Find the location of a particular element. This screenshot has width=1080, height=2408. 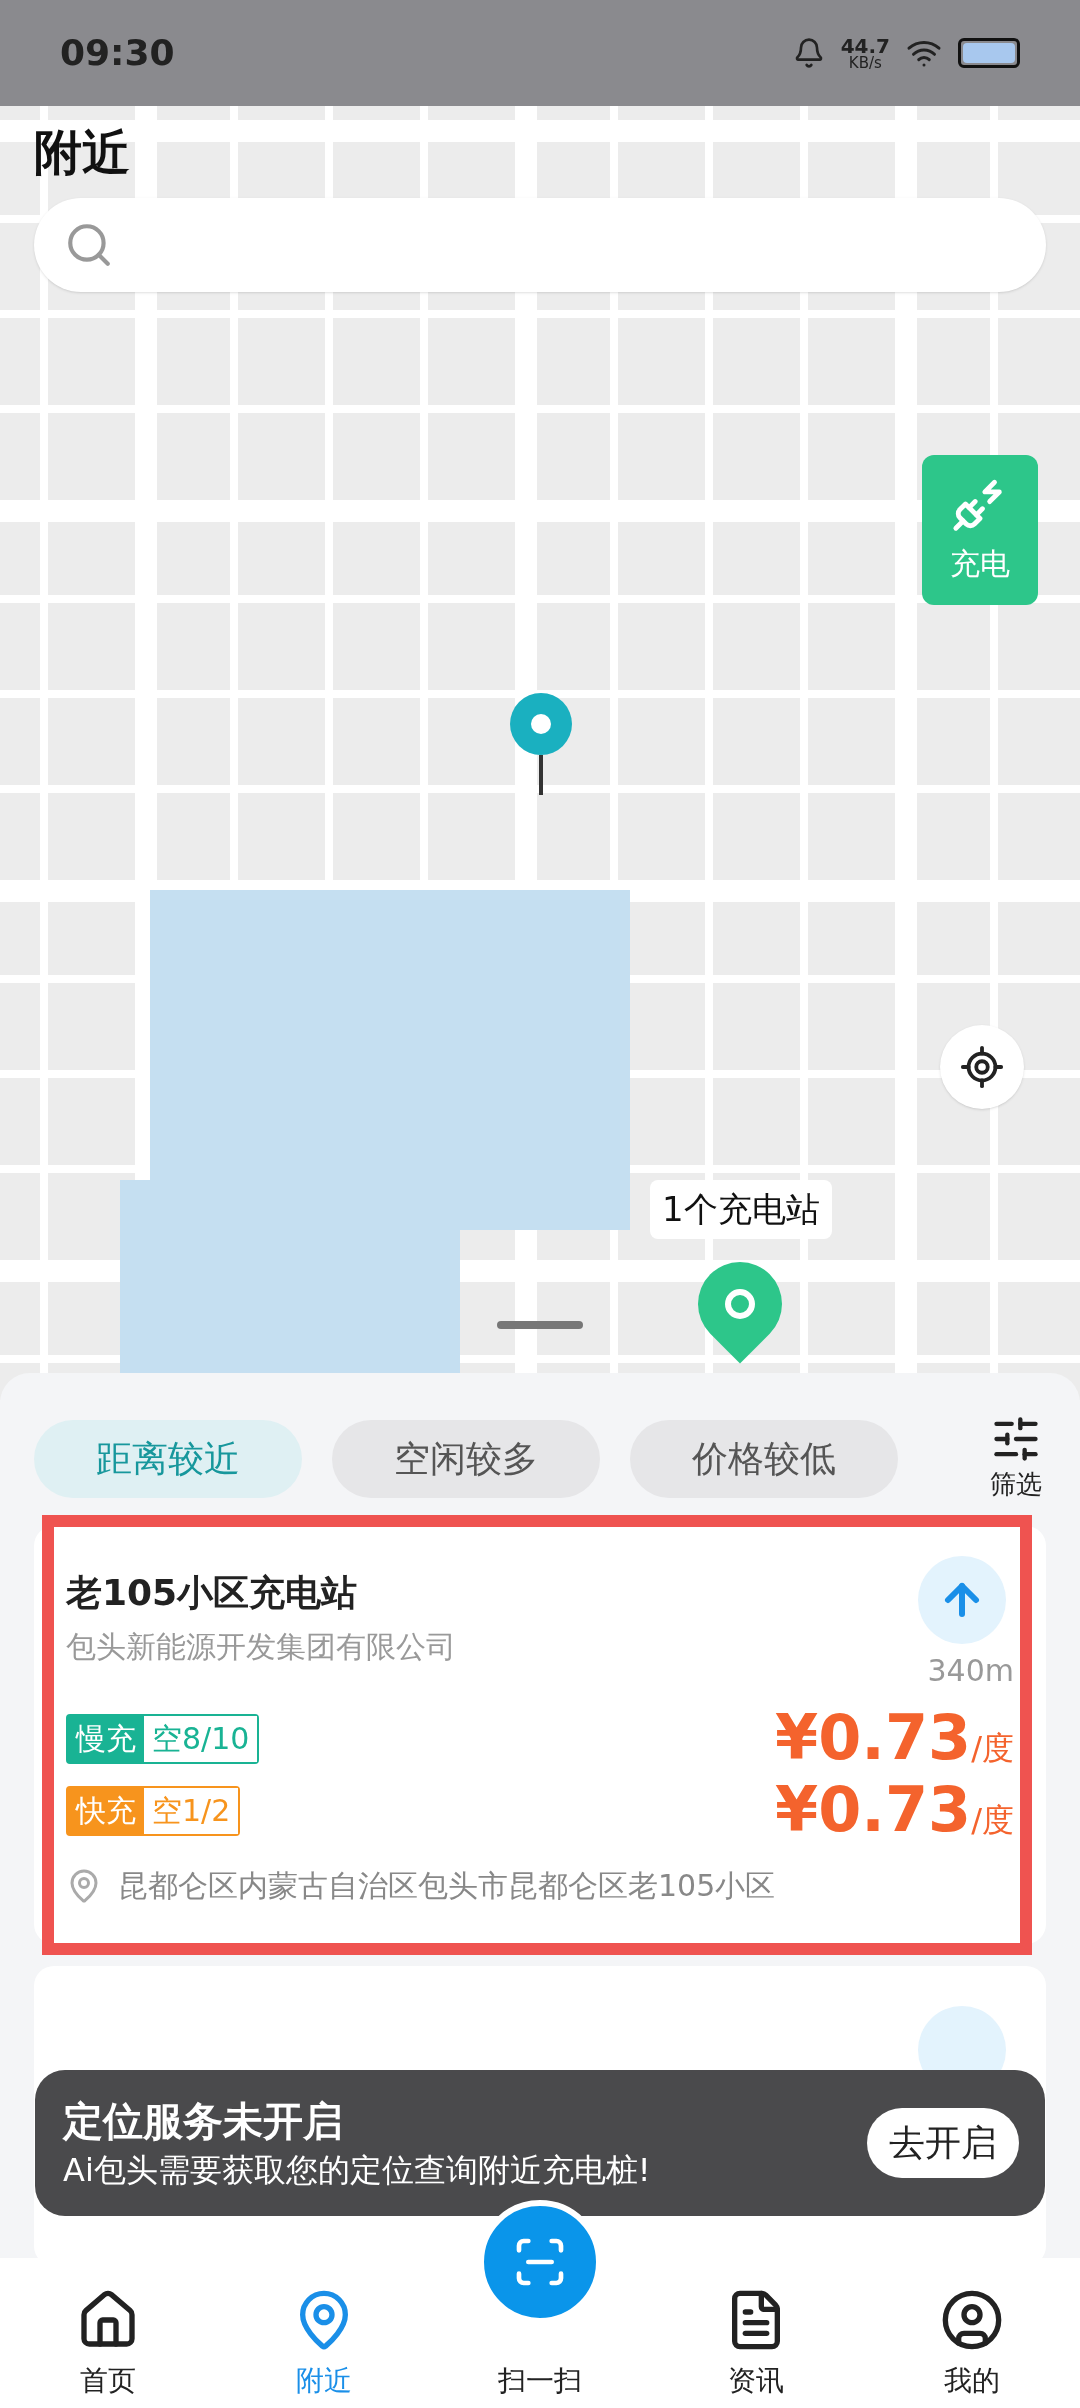

nav-tab: 资讯 is located at coordinates (756, 2333).